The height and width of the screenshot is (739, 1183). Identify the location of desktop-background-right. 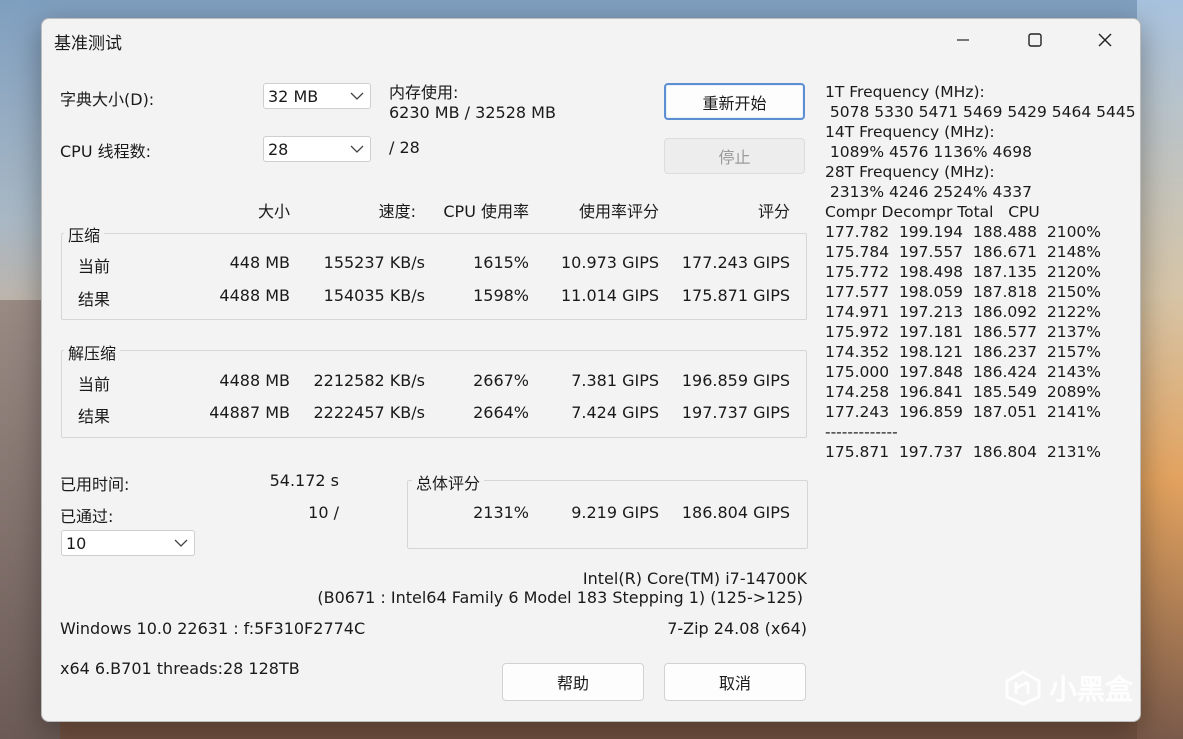
(1160, 369).